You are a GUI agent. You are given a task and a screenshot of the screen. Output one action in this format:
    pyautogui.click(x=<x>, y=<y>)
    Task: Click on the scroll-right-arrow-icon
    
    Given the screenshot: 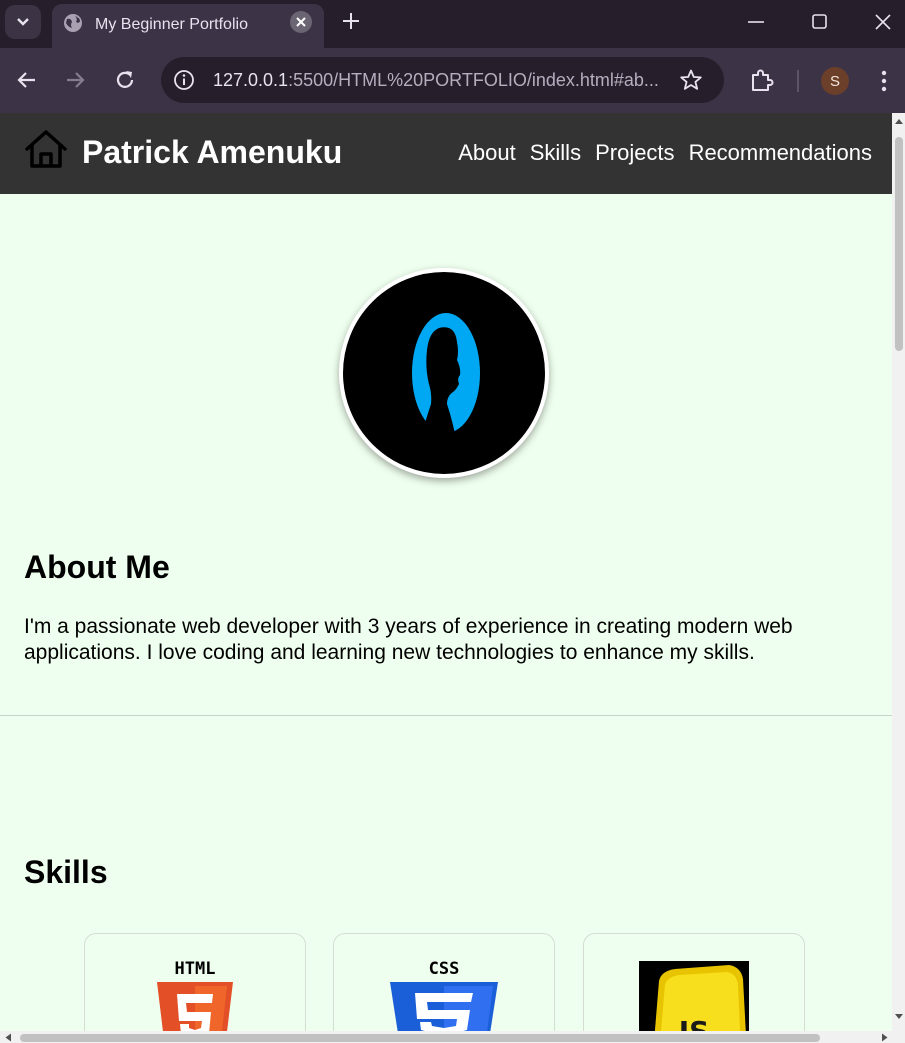 What is the action you would take?
    pyautogui.click(x=885, y=1037)
    